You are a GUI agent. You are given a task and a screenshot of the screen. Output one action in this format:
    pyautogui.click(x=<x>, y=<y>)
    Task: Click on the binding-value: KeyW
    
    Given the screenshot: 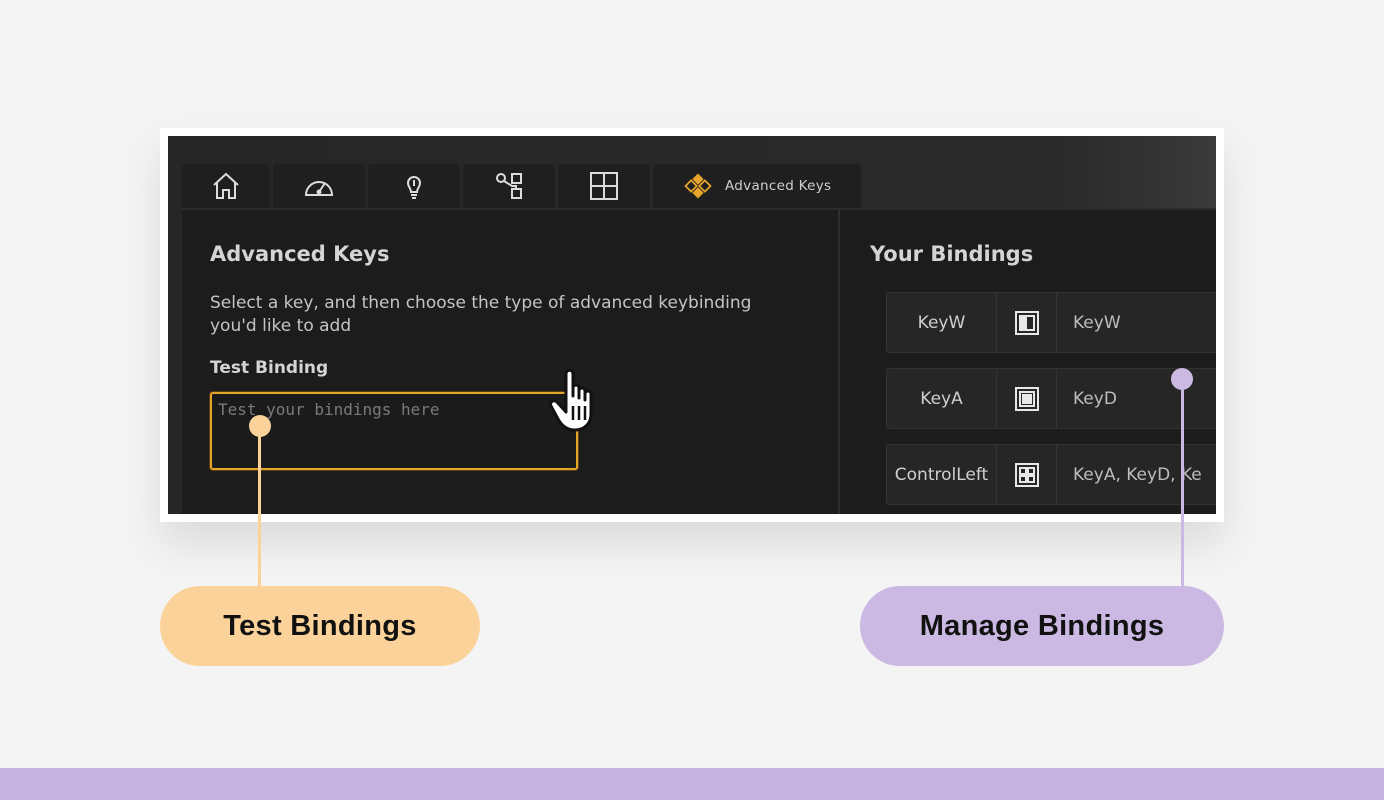 What is the action you would take?
    pyautogui.click(x=1097, y=322)
    